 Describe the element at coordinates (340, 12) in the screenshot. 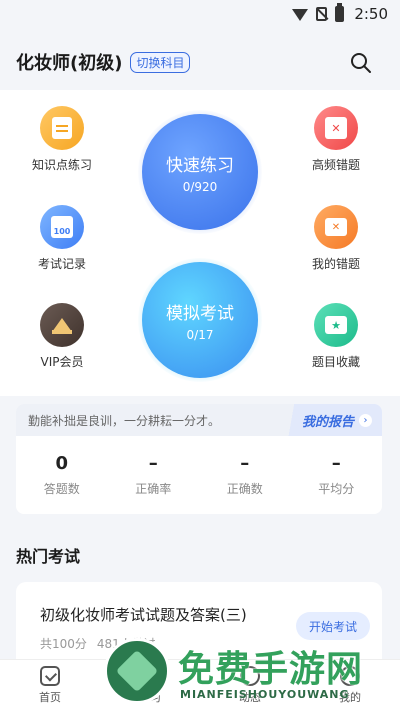

I see `battery-icon` at that location.